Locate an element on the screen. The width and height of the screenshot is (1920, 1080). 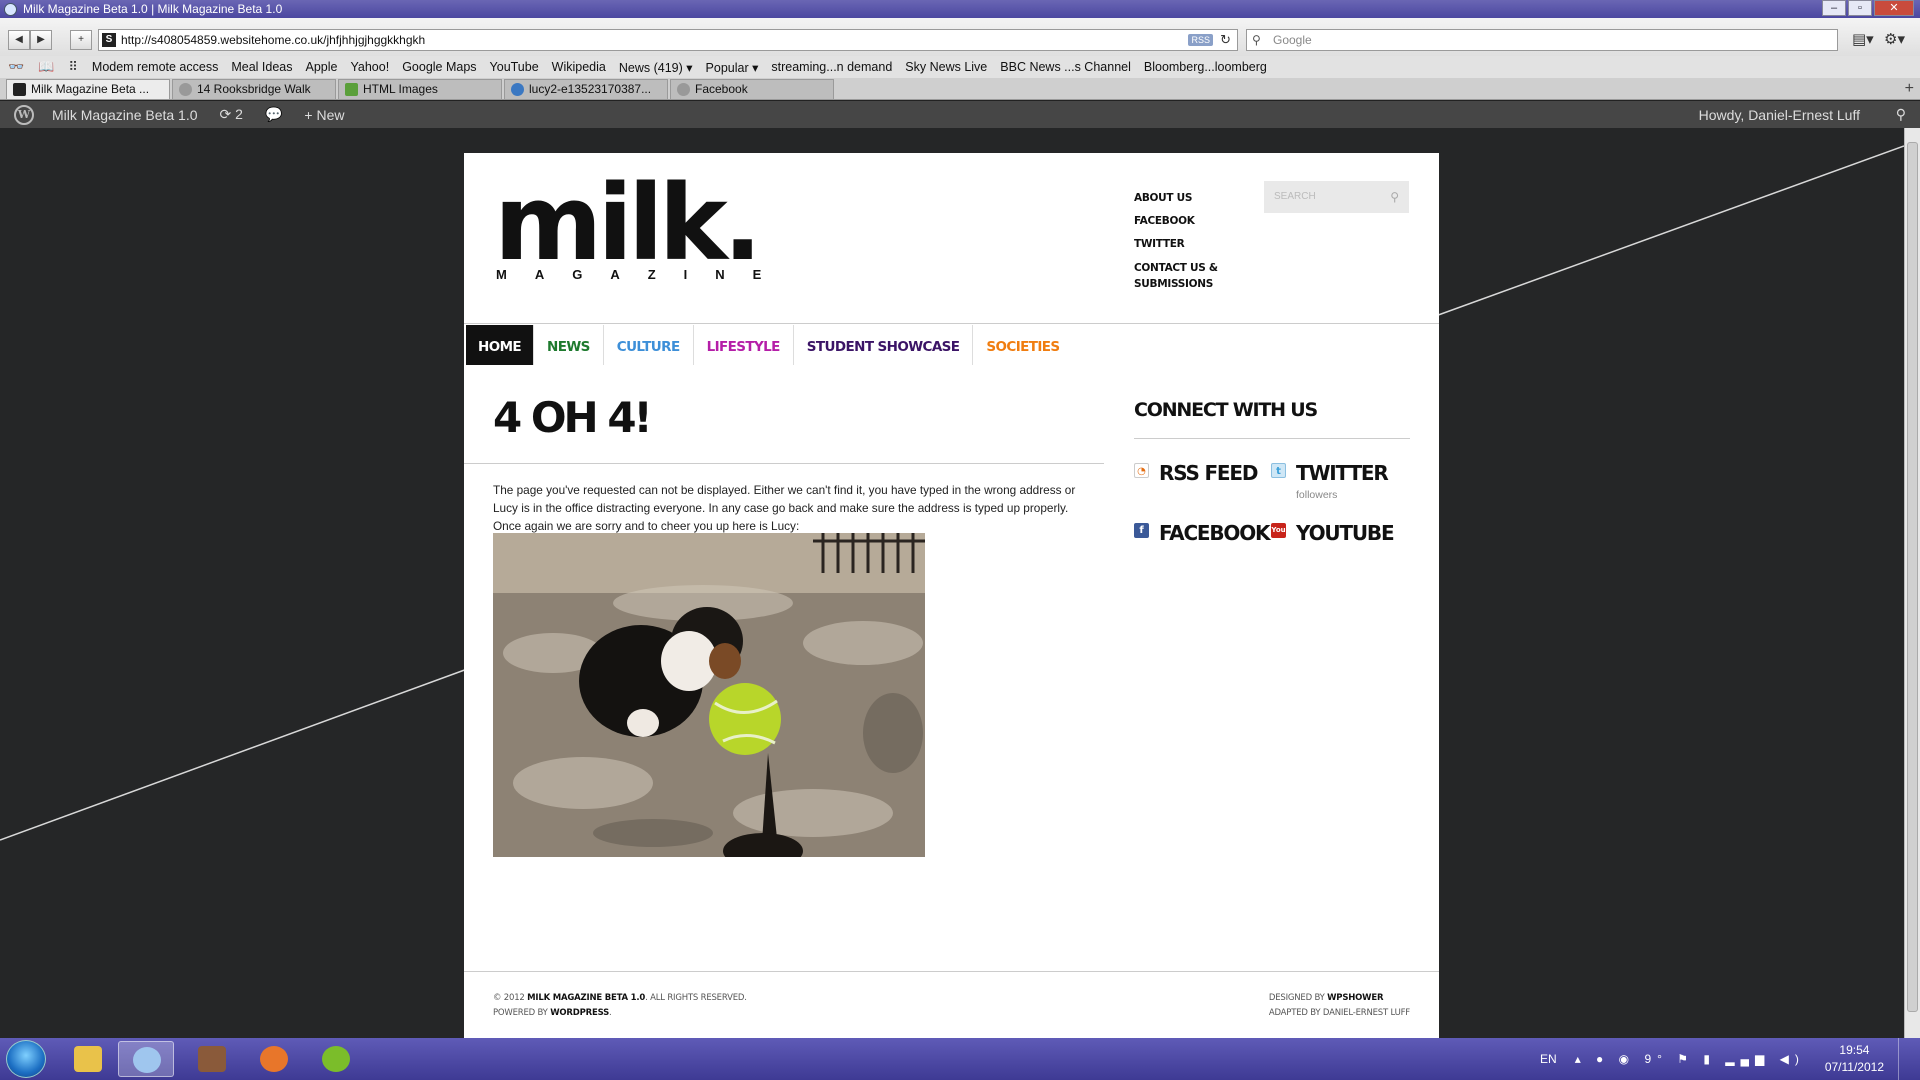
twitter-link: t TWITTER followers is located at coordinates (1330, 481).